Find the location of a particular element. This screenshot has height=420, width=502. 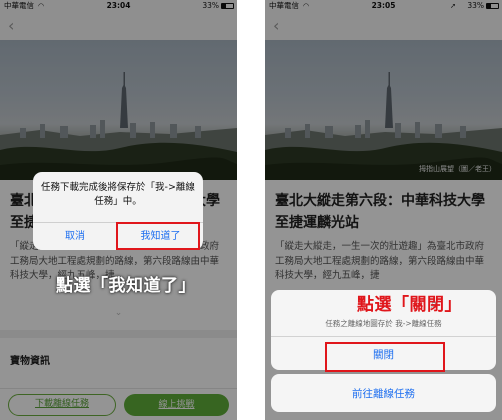

download-alert-dialog: 任務下載完成後將保存於「我->離線任務」中。 取消 我知道了 is located at coordinates (118, 211).